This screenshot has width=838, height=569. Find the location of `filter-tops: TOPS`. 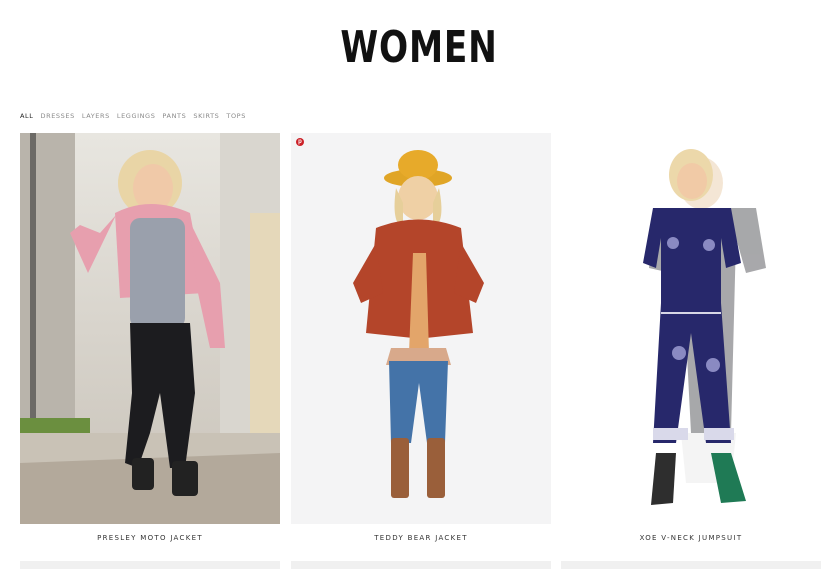

filter-tops: TOPS is located at coordinates (236, 116).